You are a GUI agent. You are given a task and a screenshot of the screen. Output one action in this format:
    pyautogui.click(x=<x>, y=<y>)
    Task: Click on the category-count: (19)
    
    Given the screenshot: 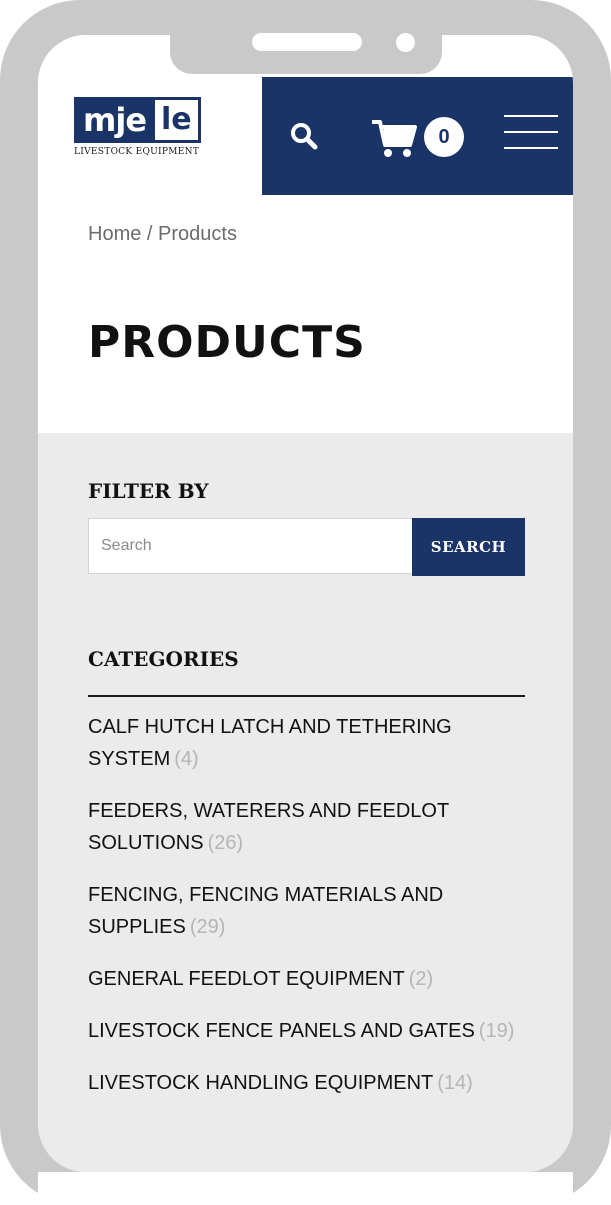 What is the action you would take?
    pyautogui.click(x=496, y=1031)
    